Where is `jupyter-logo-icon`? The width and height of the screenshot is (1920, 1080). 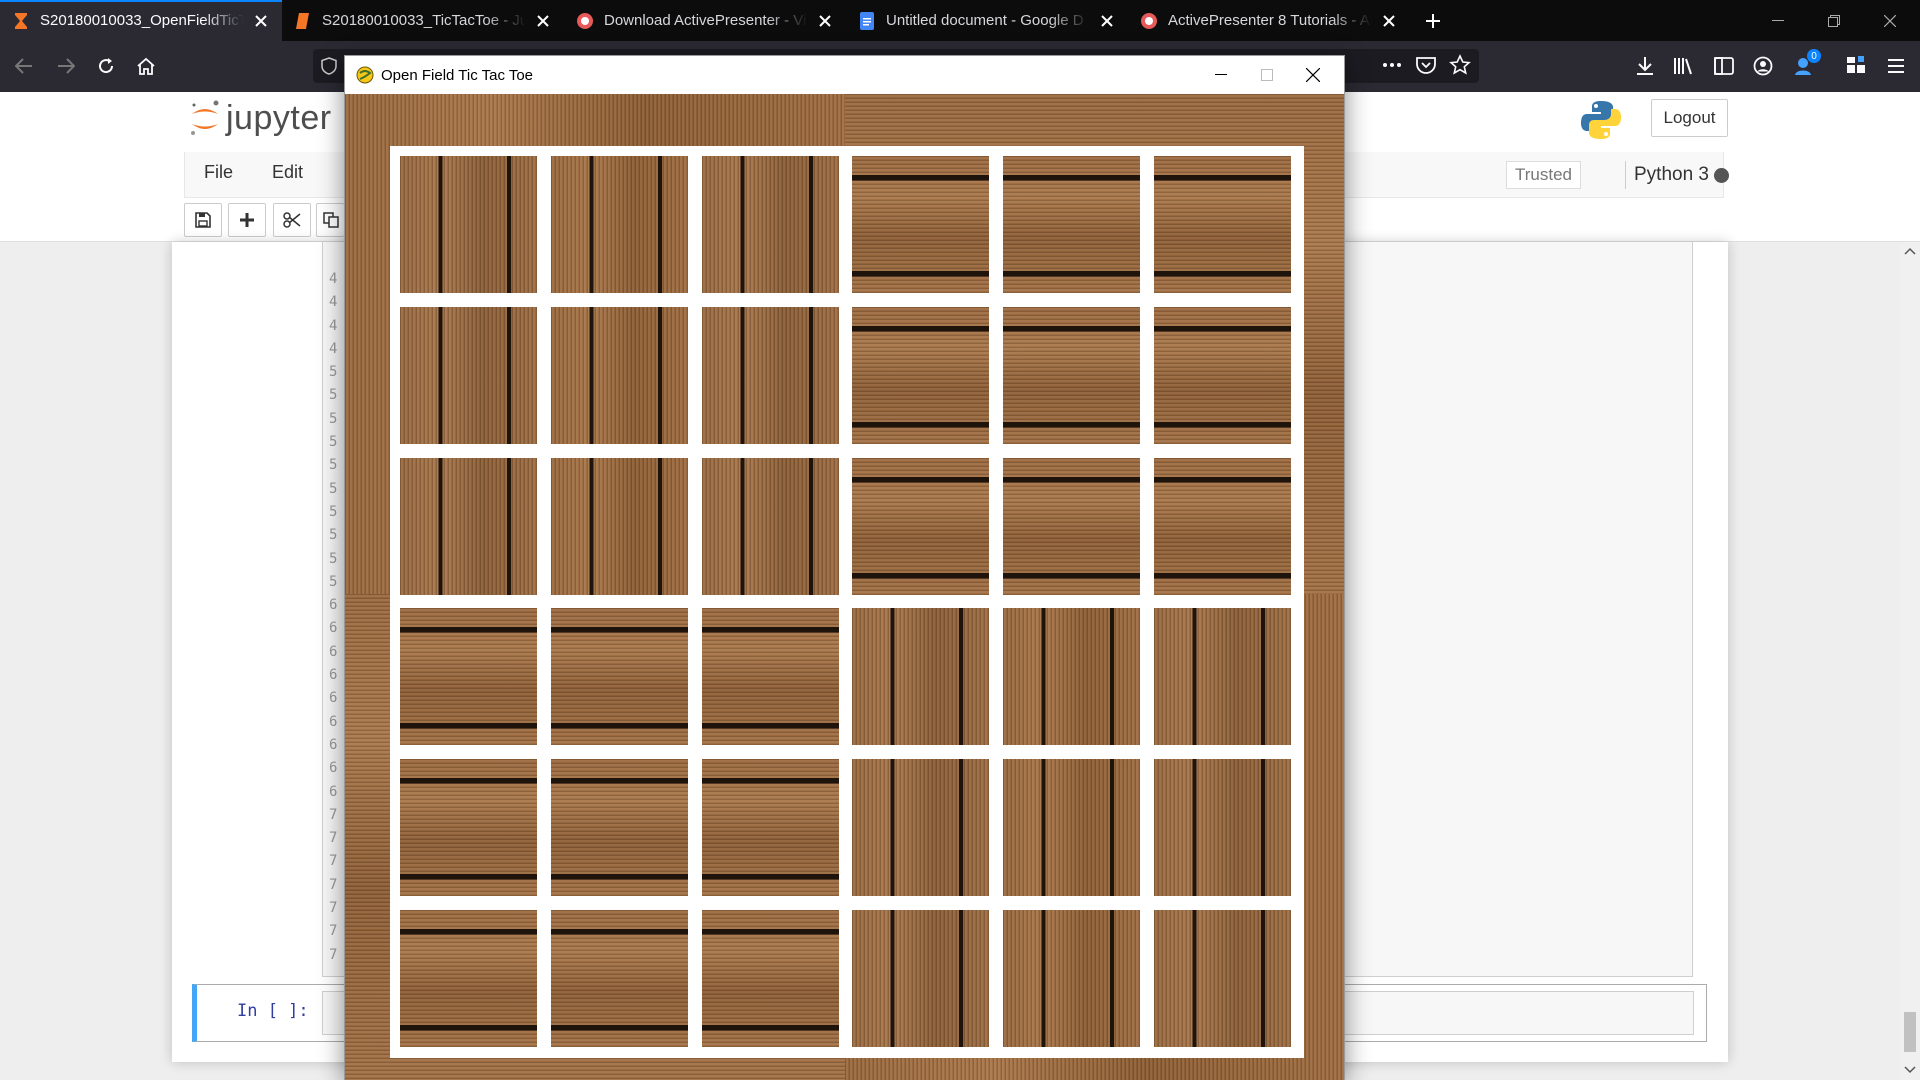
jupyter-logo-icon is located at coordinates (205, 117).